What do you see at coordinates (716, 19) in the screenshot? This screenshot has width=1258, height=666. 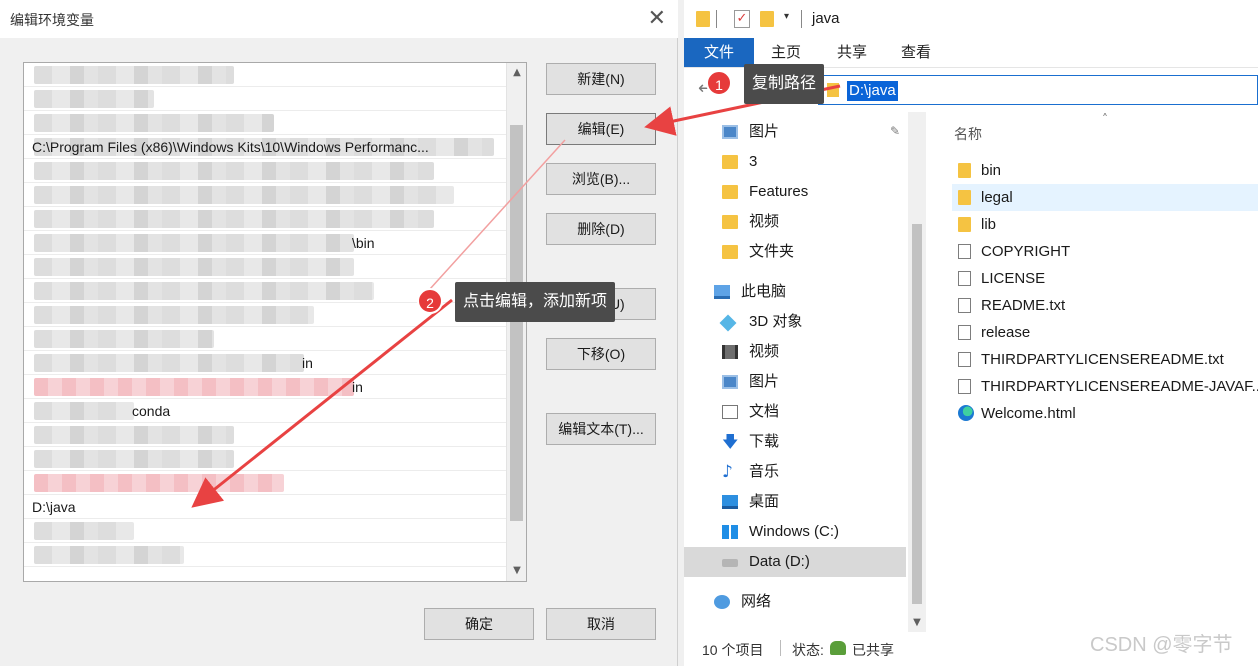 I see `toolbar-divider` at bounding box center [716, 19].